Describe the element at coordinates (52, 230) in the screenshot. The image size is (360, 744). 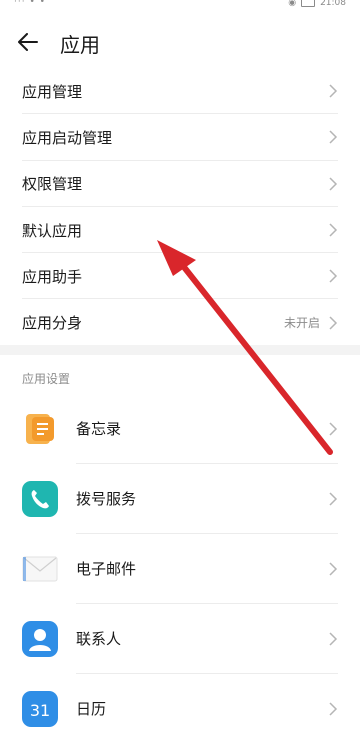
I see `menu-item-label: 默认应用` at that location.